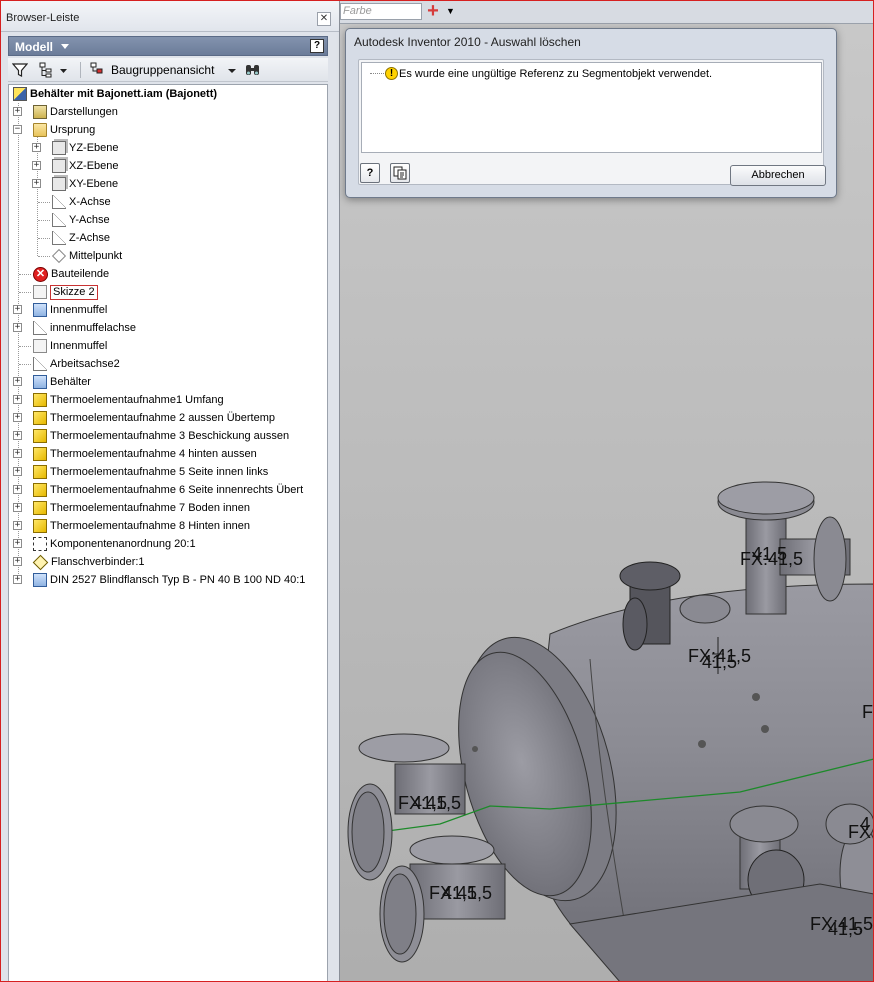 The image size is (874, 982). What do you see at coordinates (400, 173) in the screenshot?
I see `copy-icon` at bounding box center [400, 173].